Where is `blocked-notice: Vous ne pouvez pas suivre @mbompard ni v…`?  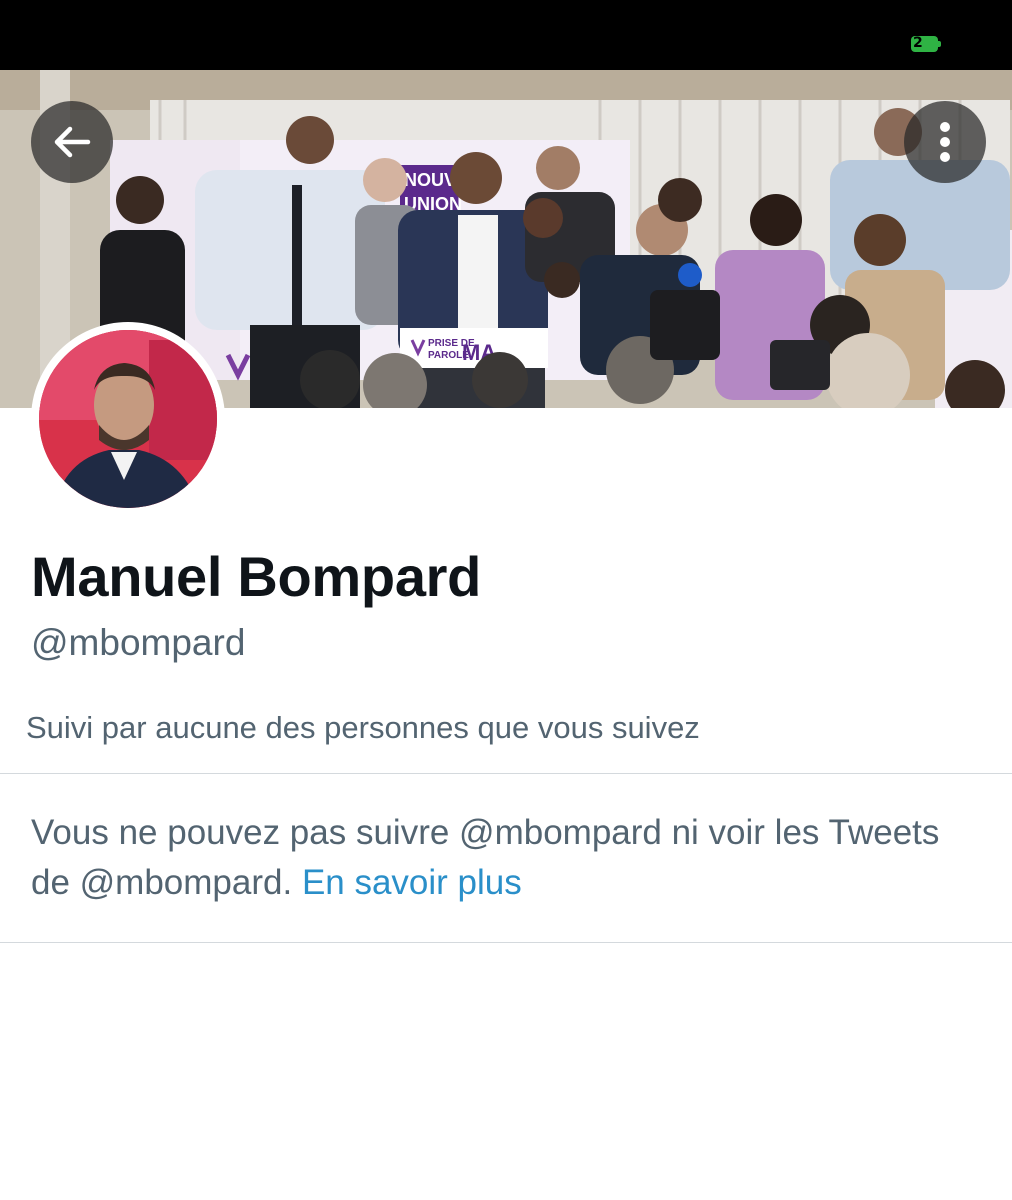
blocked-notice: Vous ne pouvez pas suivre @mbompard ni v… is located at coordinates (496, 858).